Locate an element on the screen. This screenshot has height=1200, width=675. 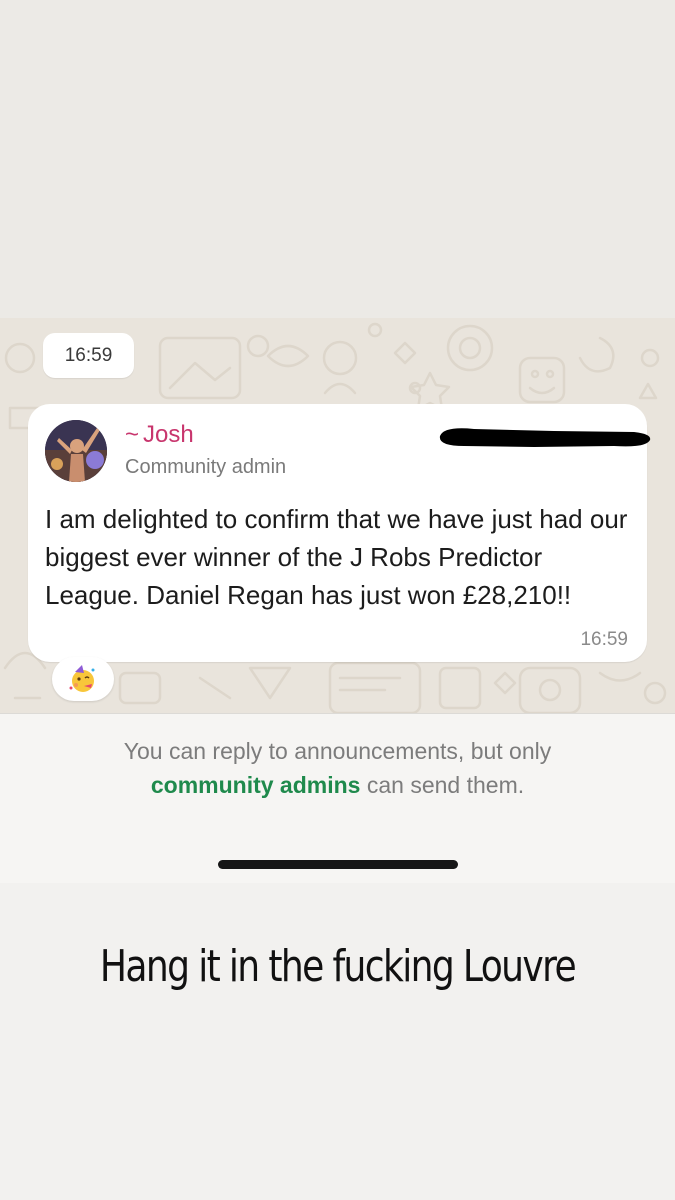
redaction-scribble is located at coordinates (545, 437).